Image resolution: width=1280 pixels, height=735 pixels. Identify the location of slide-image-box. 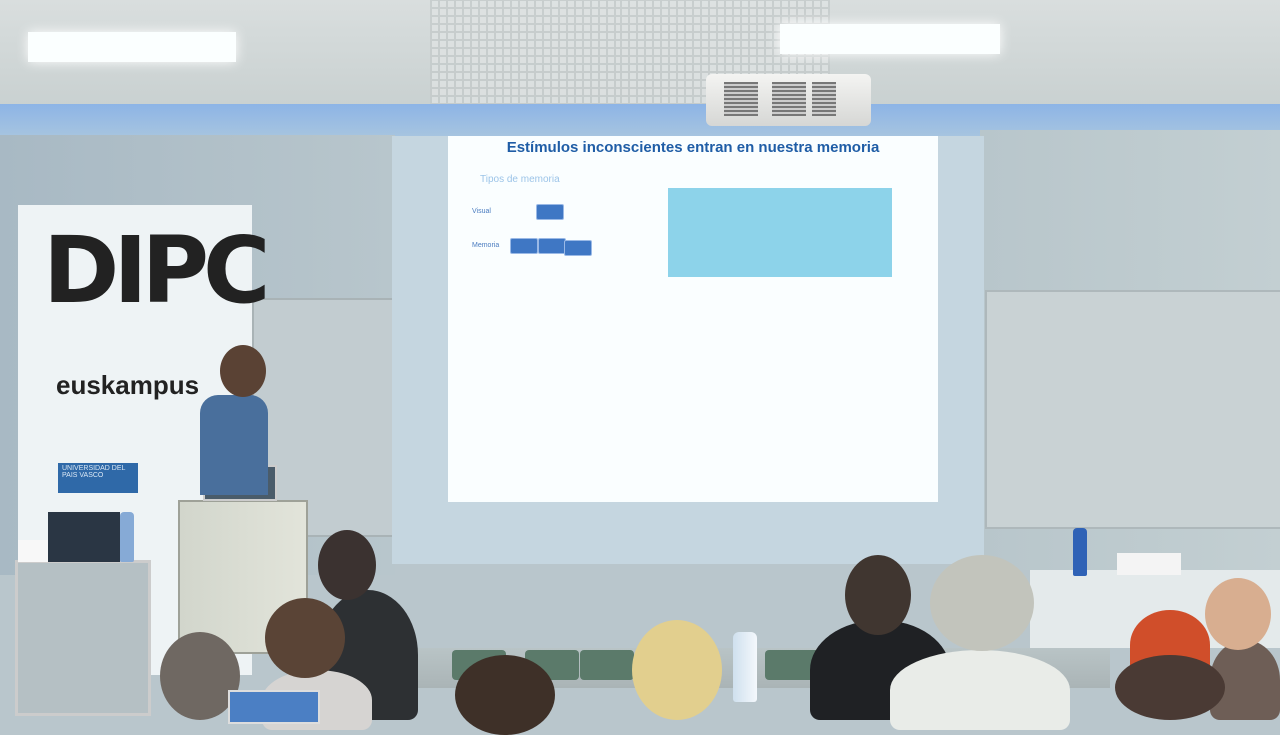
(780, 232).